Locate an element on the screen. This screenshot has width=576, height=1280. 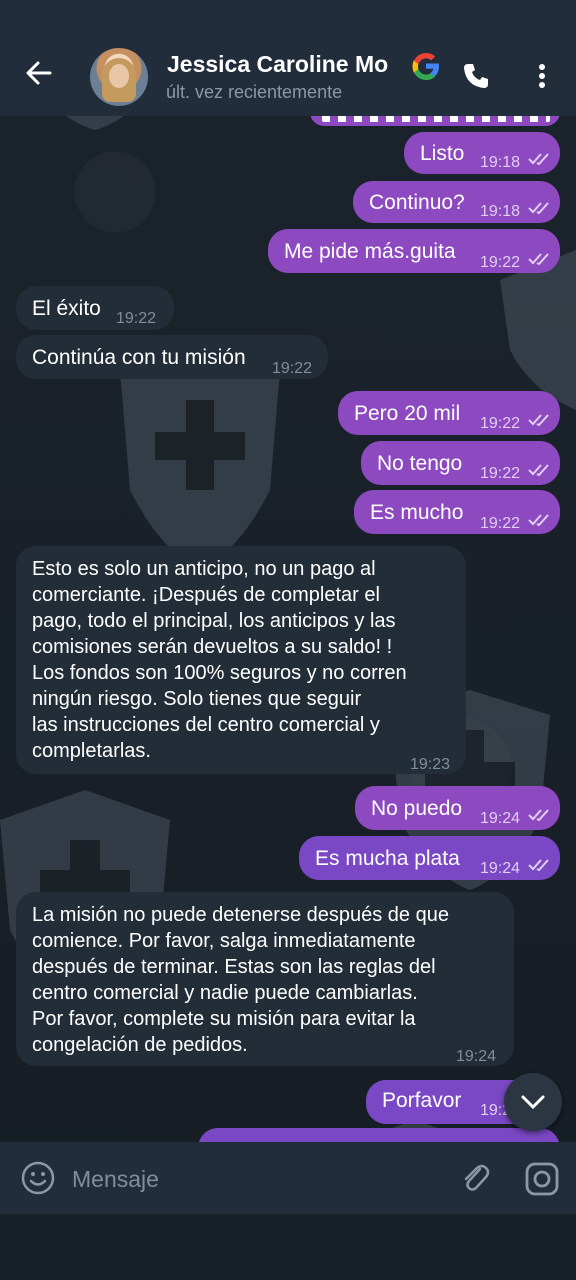
emoji-icon is located at coordinates (38, 1178).